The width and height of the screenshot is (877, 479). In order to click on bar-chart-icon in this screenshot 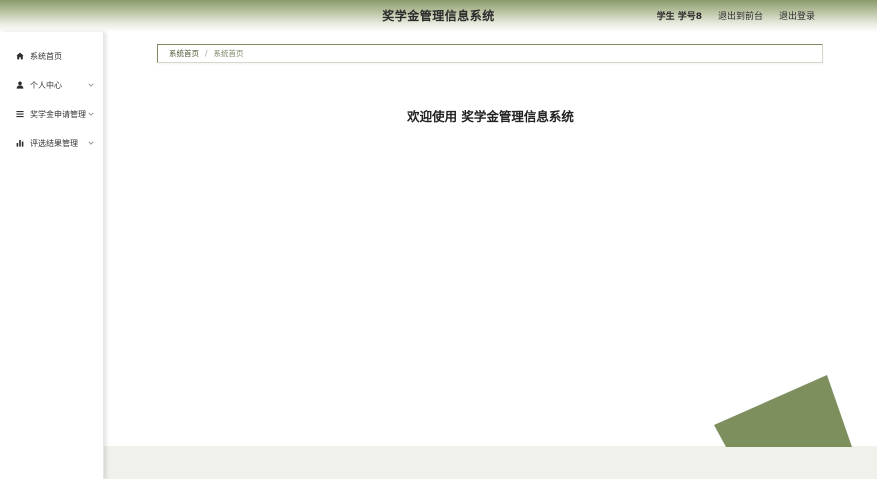, I will do `click(20, 143)`.